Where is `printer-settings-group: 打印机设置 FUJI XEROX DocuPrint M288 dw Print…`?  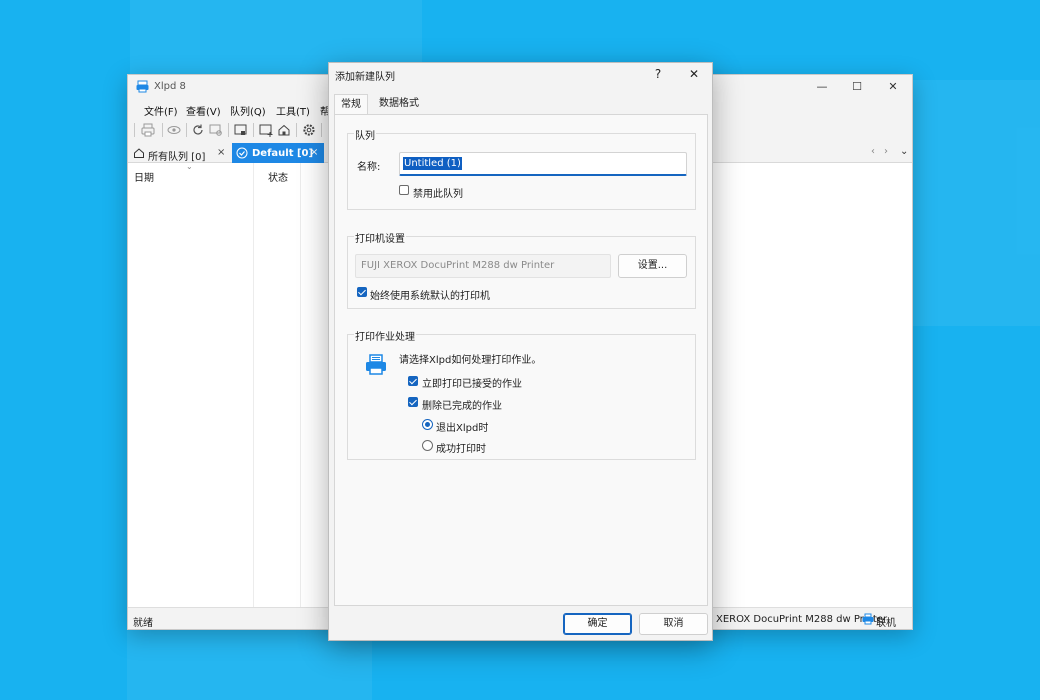 printer-settings-group: 打印机设置 FUJI XEROX DocuPrint M288 dw Print… is located at coordinates (521, 269).